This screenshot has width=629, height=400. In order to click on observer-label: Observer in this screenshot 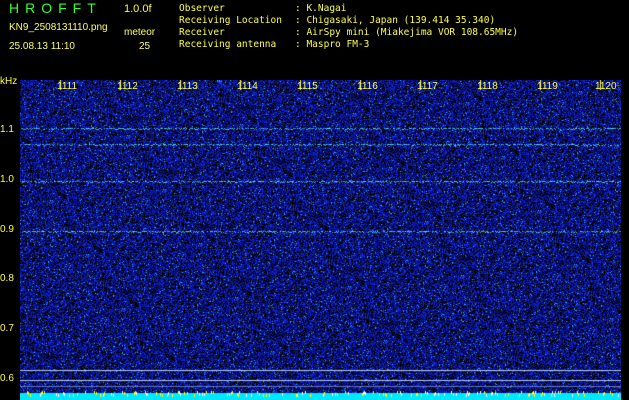, I will do `click(202, 8)`.